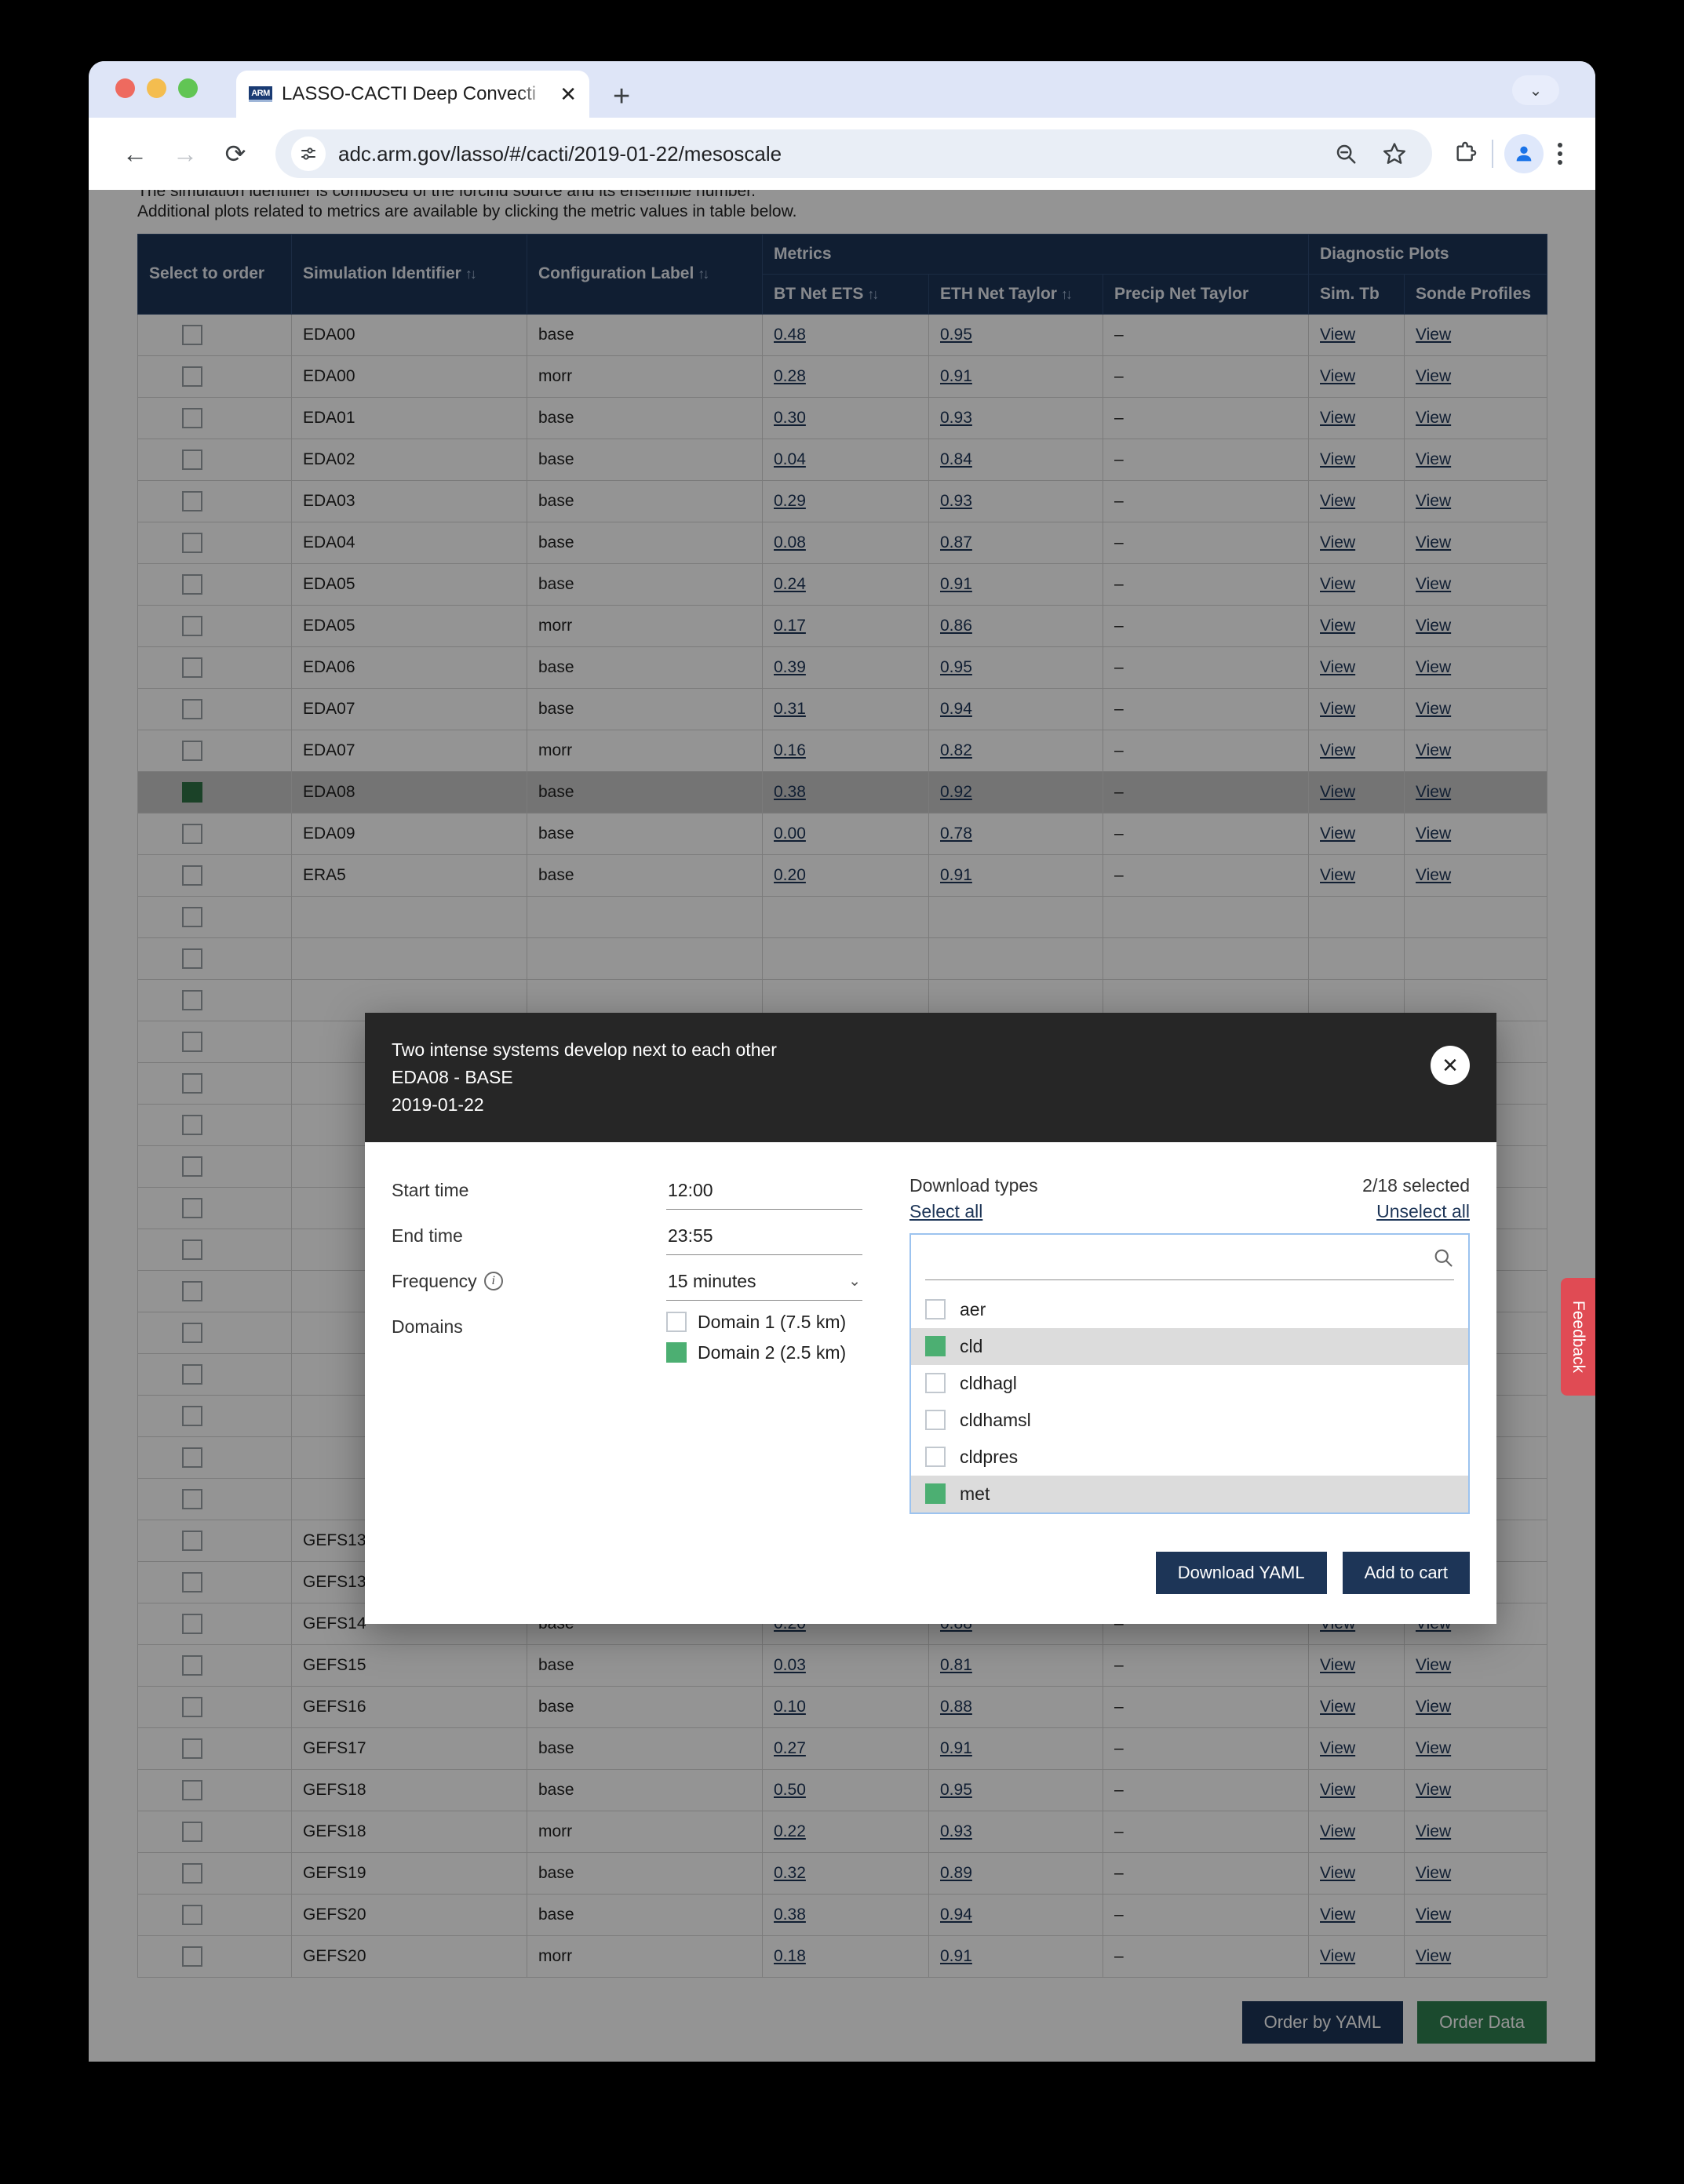 The width and height of the screenshot is (1684, 2184). I want to click on close-window-button, so click(125, 88).